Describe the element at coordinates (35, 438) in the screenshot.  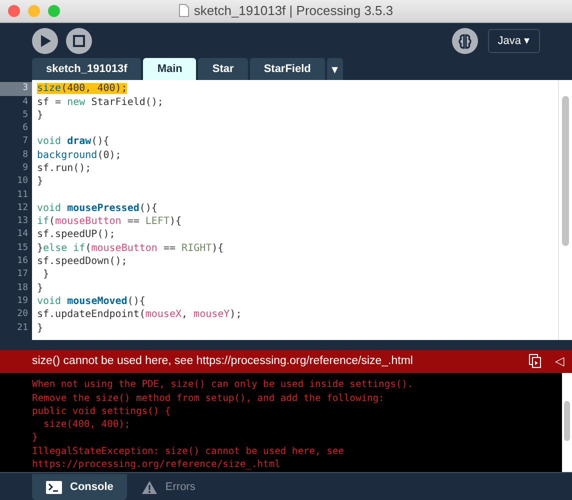
I see `console-line: }` at that location.